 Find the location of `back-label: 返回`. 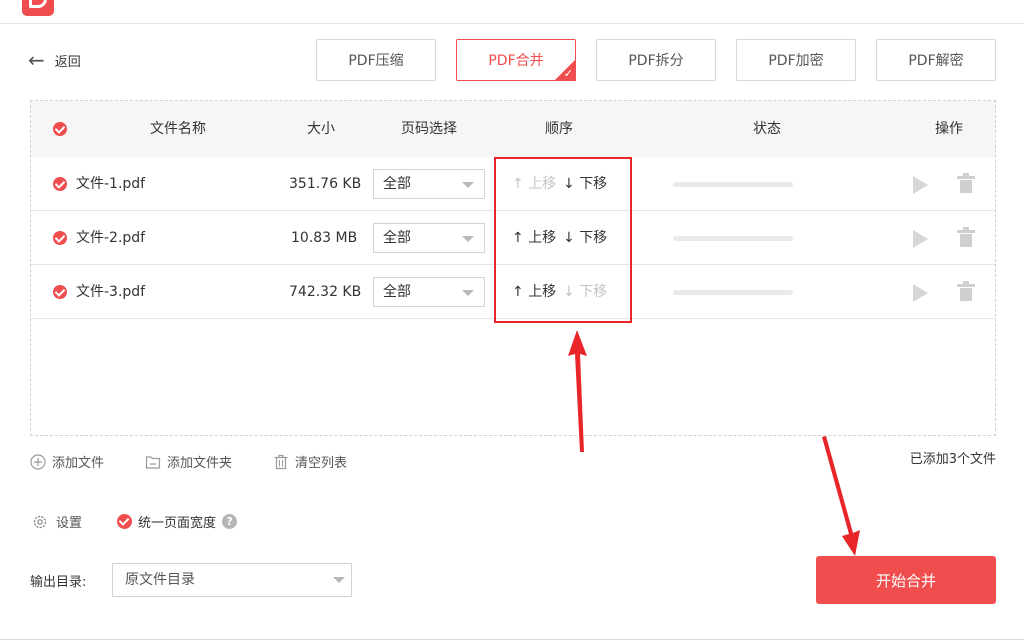

back-label: 返回 is located at coordinates (67, 62).